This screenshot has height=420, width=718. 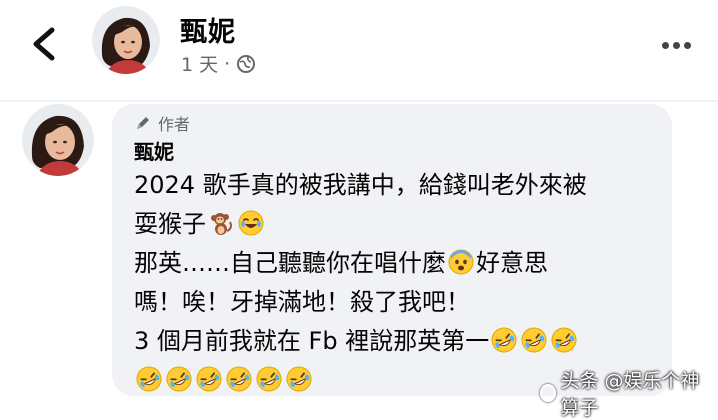 I want to click on author-badge-label: 作者, so click(x=174, y=124).